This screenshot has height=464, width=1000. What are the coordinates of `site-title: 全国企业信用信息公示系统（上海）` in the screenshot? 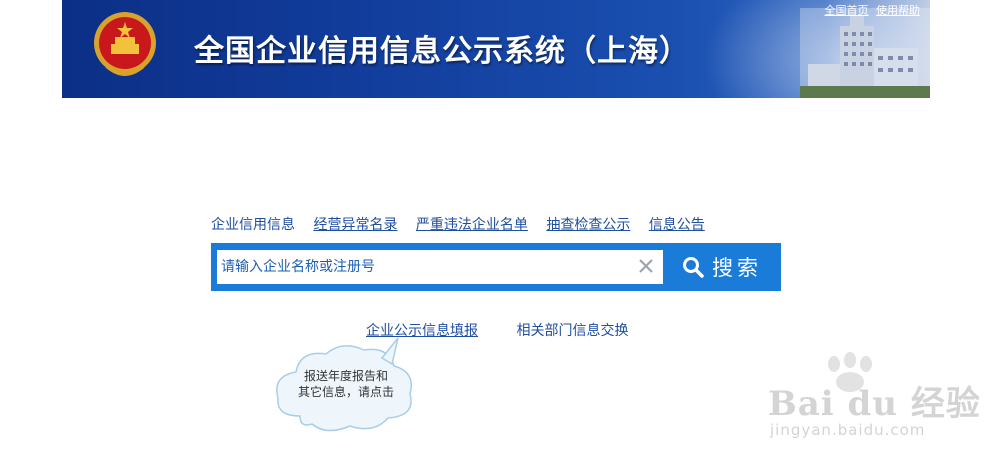 It's located at (442, 51).